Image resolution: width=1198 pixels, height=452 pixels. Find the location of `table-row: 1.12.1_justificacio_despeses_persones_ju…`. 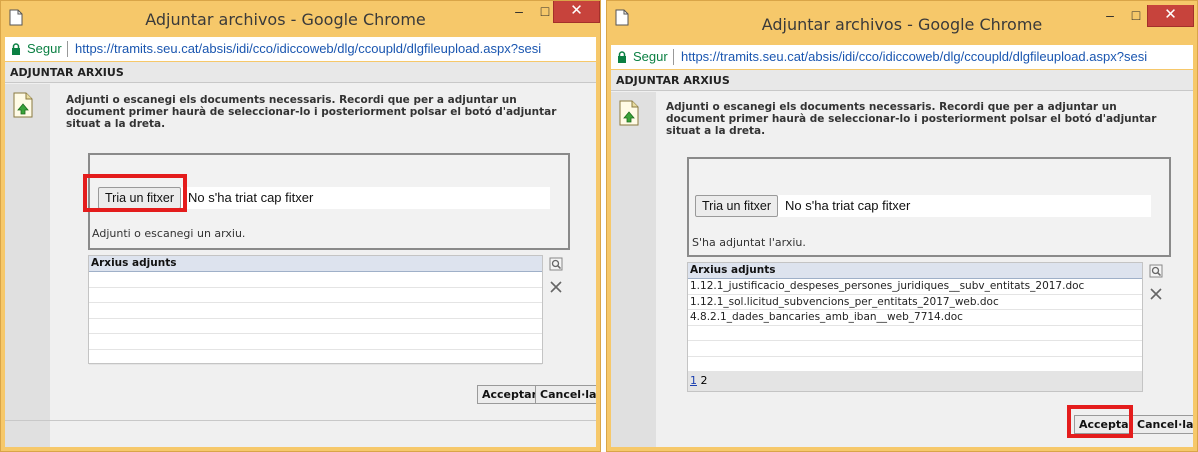

table-row: 1.12.1_justificacio_despeses_persones_ju… is located at coordinates (915, 287).